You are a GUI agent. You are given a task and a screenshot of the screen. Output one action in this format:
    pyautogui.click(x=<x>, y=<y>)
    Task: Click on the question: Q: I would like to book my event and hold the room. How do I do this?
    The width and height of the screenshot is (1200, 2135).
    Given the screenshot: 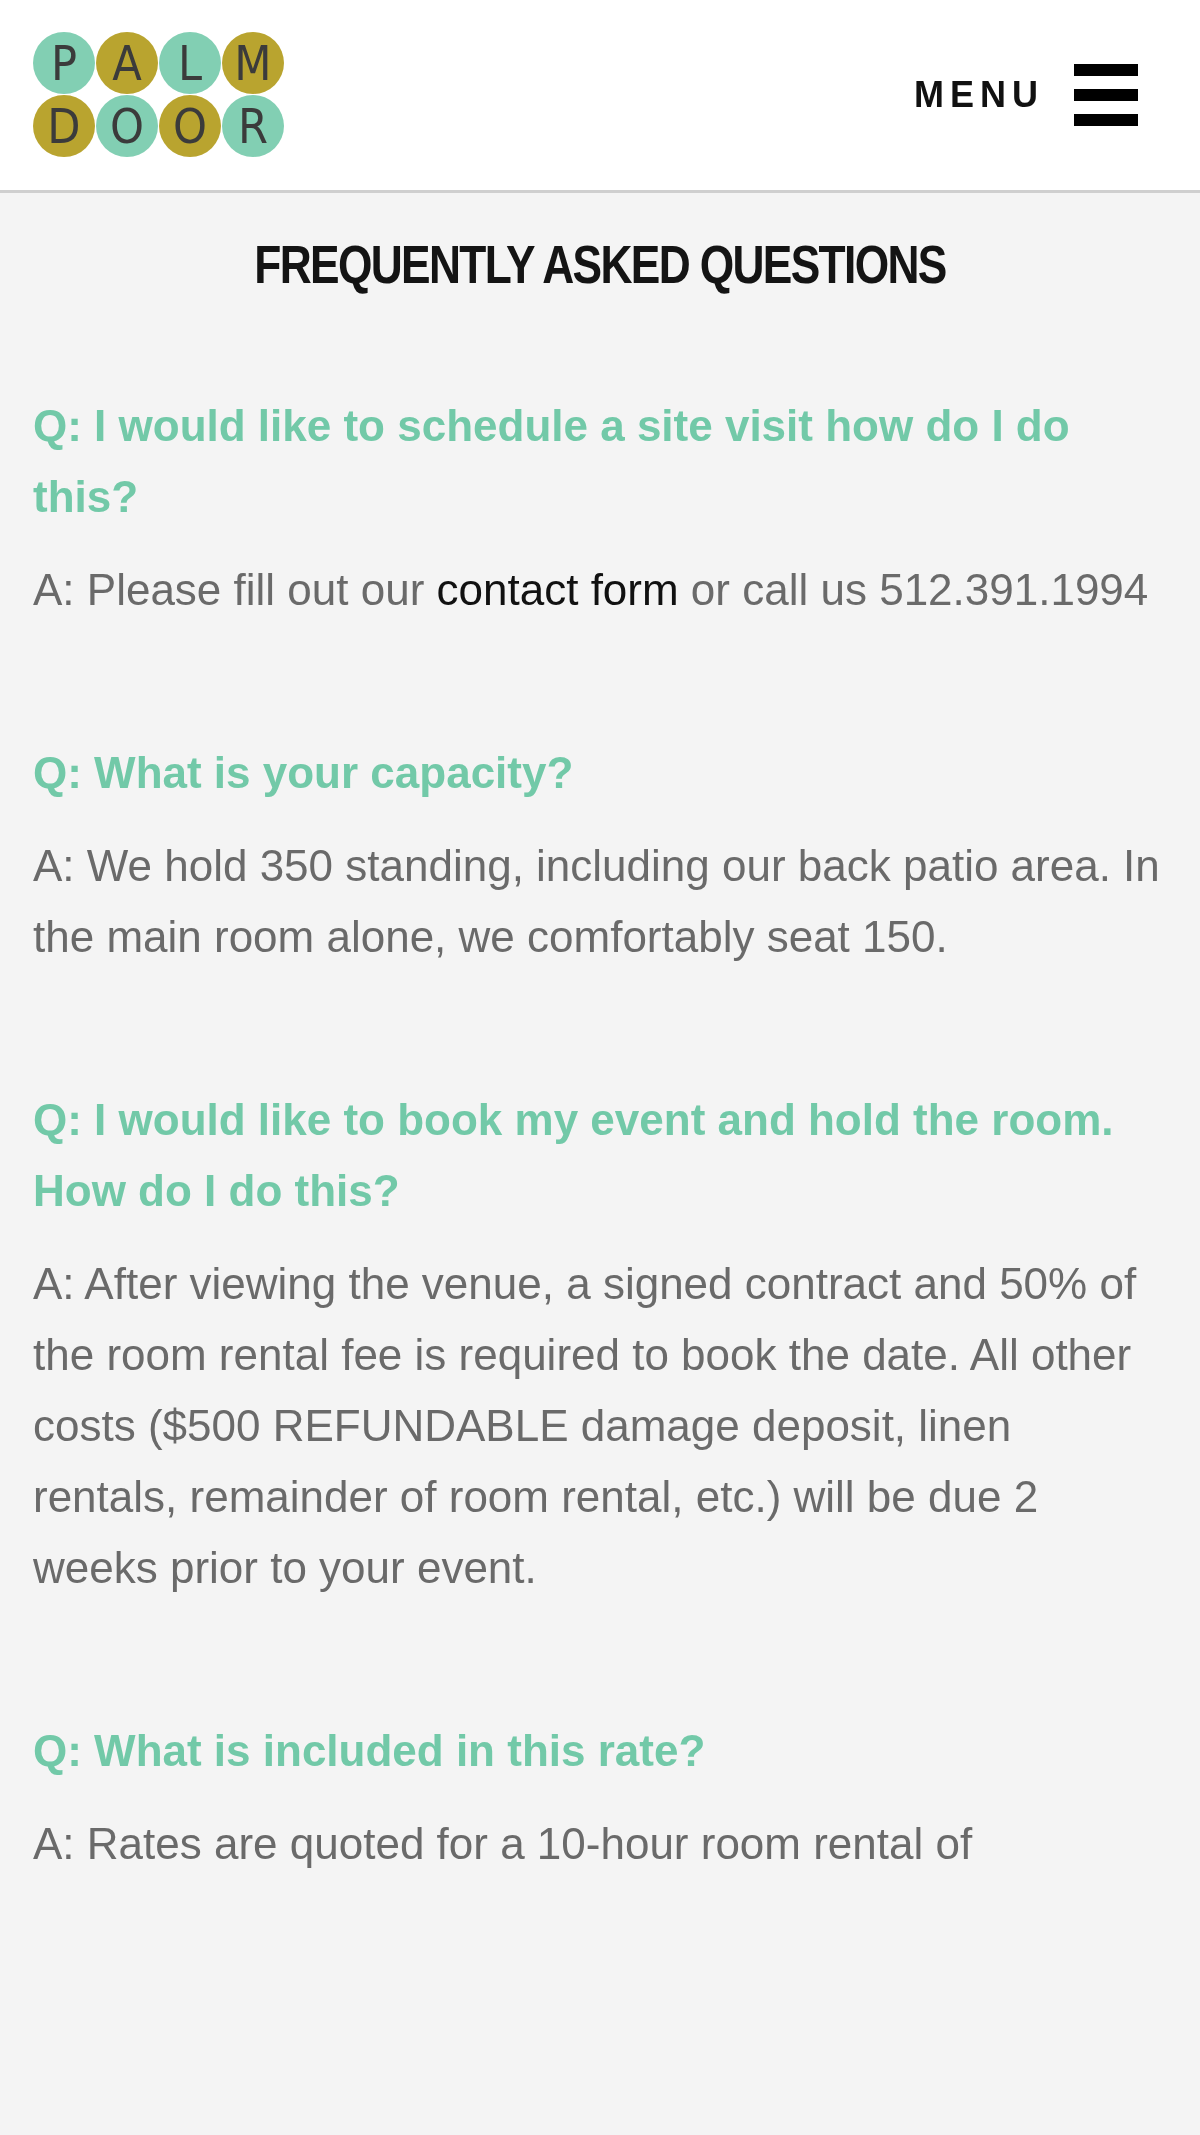 What is the action you would take?
    pyautogui.click(x=574, y=1155)
    